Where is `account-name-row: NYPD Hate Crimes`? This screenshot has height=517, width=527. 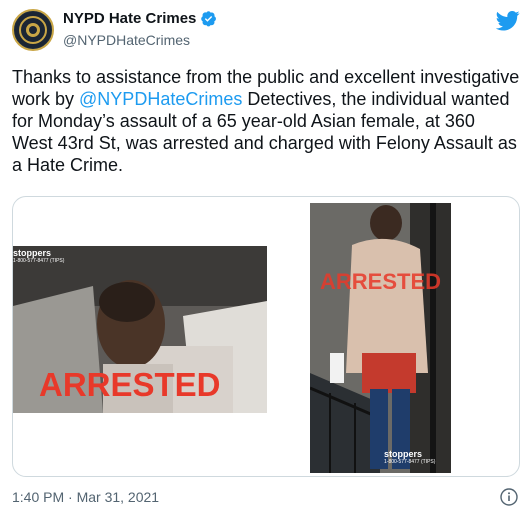
account-name-row: NYPD Hate Crimes is located at coordinates (140, 18).